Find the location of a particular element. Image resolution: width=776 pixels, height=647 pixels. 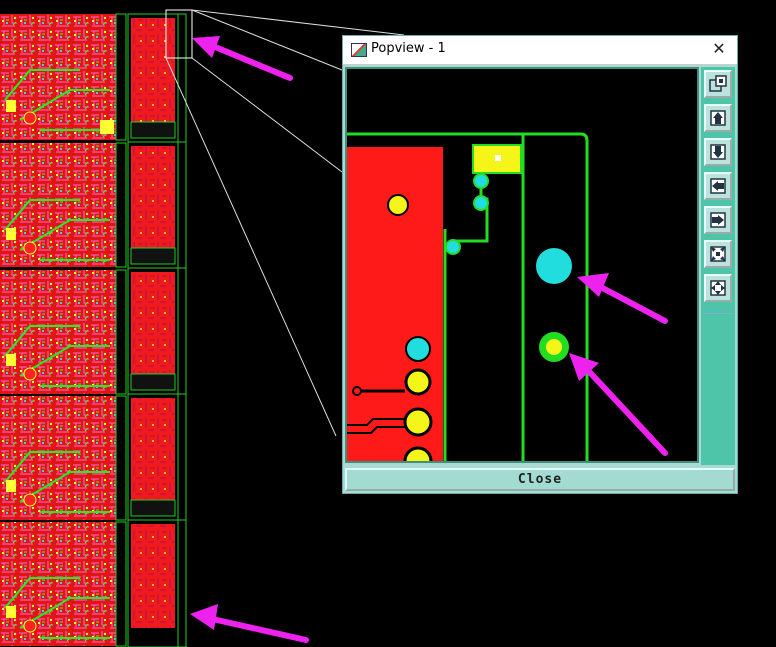

pan-right-icon is located at coordinates (718, 220).